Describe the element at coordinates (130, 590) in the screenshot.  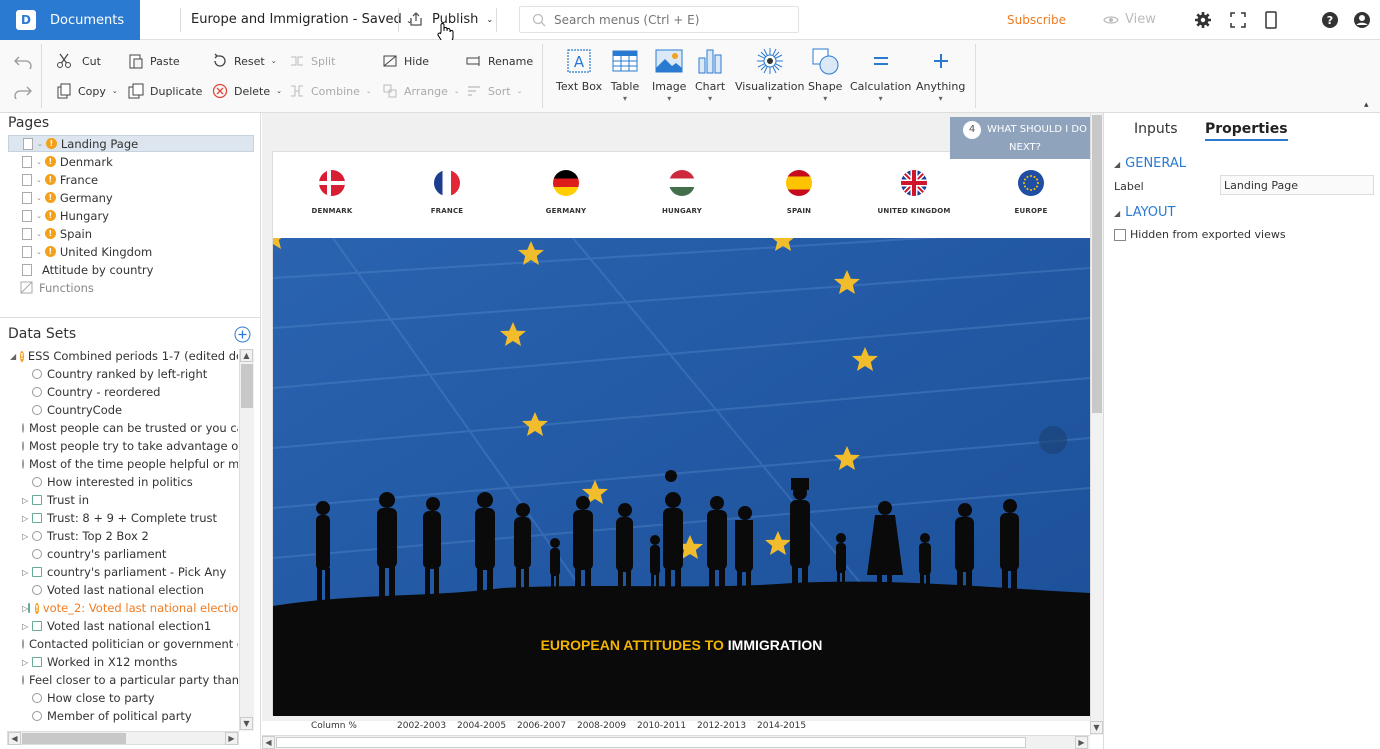
I see `data-set-variable: Voted last national election` at that location.